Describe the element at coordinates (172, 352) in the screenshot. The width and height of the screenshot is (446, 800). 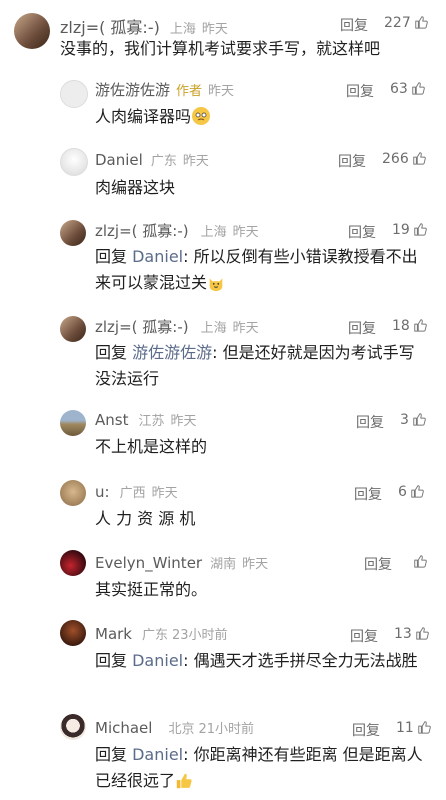
I see `reply-target: 游佐游佐游` at that location.